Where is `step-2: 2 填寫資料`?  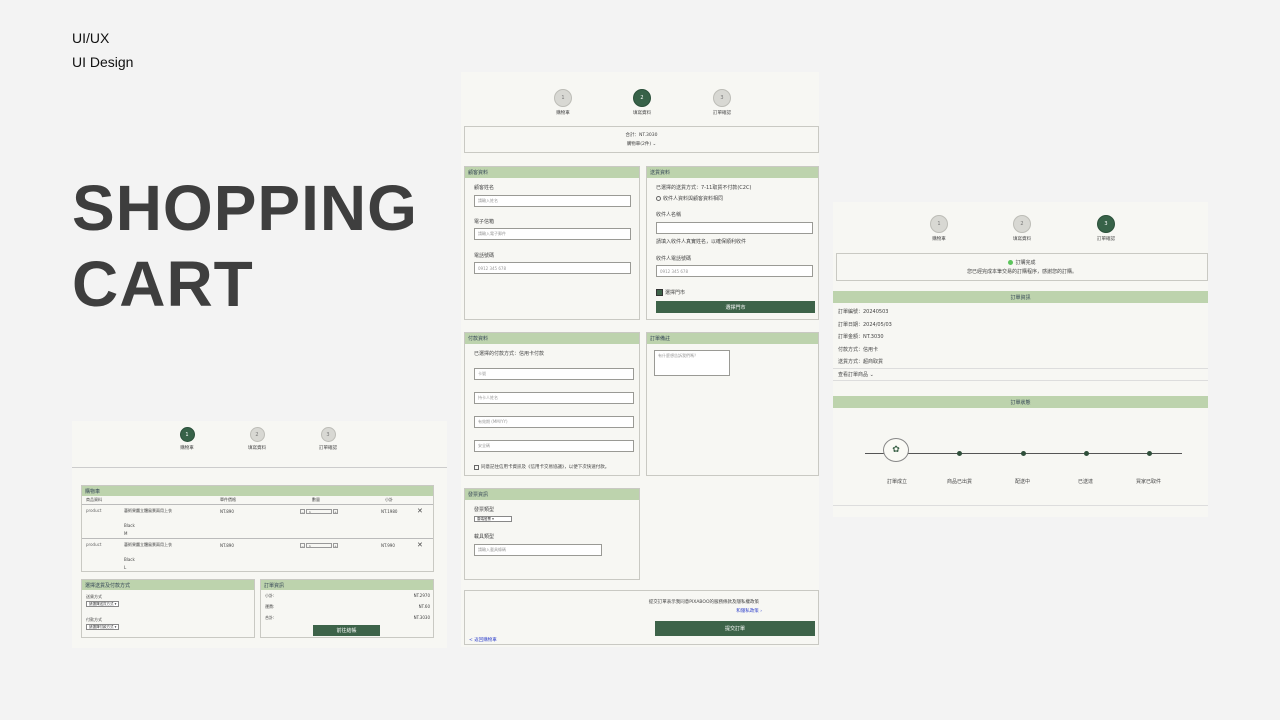 step-2: 2 填寫資料 is located at coordinates (642, 102).